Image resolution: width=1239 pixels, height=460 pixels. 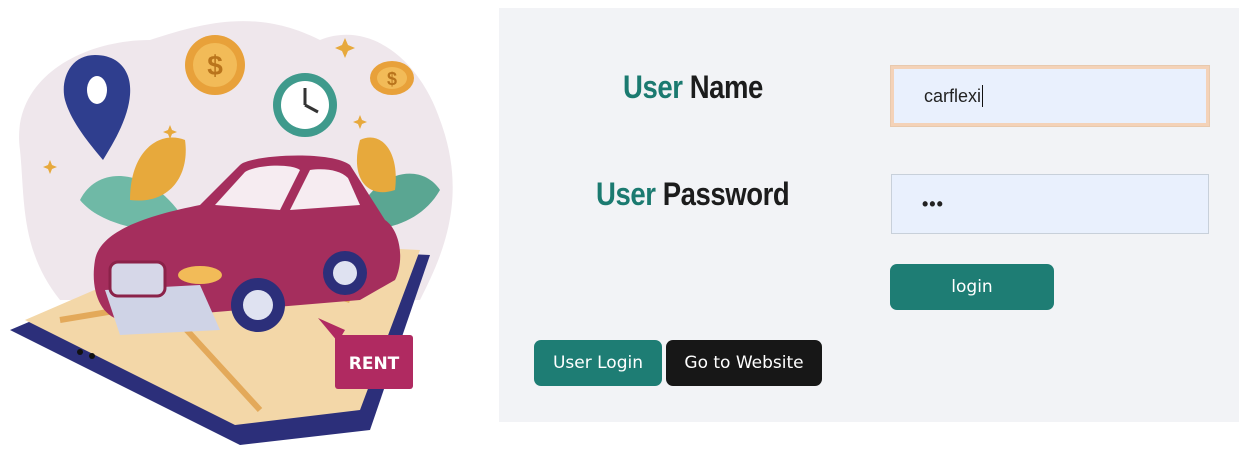 I want to click on rent-badge-text: RENT, so click(x=374, y=364).